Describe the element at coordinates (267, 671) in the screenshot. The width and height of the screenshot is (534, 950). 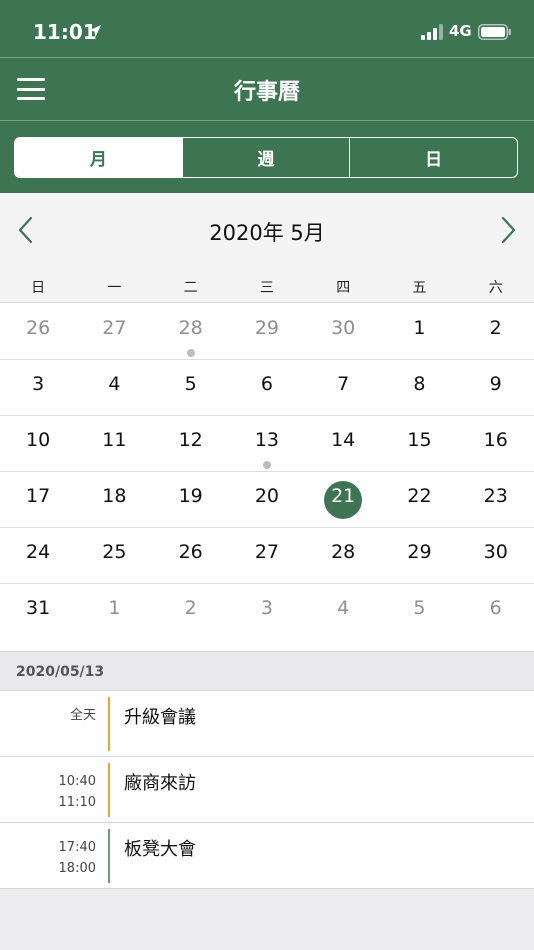
I see `agenda-date-header: 2020/05/13` at that location.